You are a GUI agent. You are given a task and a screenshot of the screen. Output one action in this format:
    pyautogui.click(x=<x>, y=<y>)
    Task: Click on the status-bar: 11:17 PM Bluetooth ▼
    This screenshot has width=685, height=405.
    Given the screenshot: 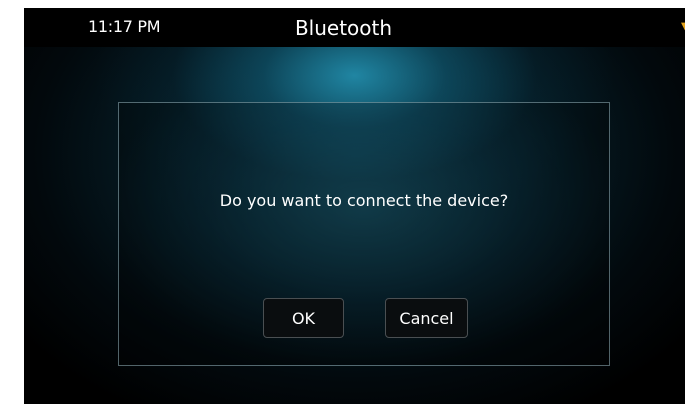 What is the action you would take?
    pyautogui.click(x=354, y=27)
    